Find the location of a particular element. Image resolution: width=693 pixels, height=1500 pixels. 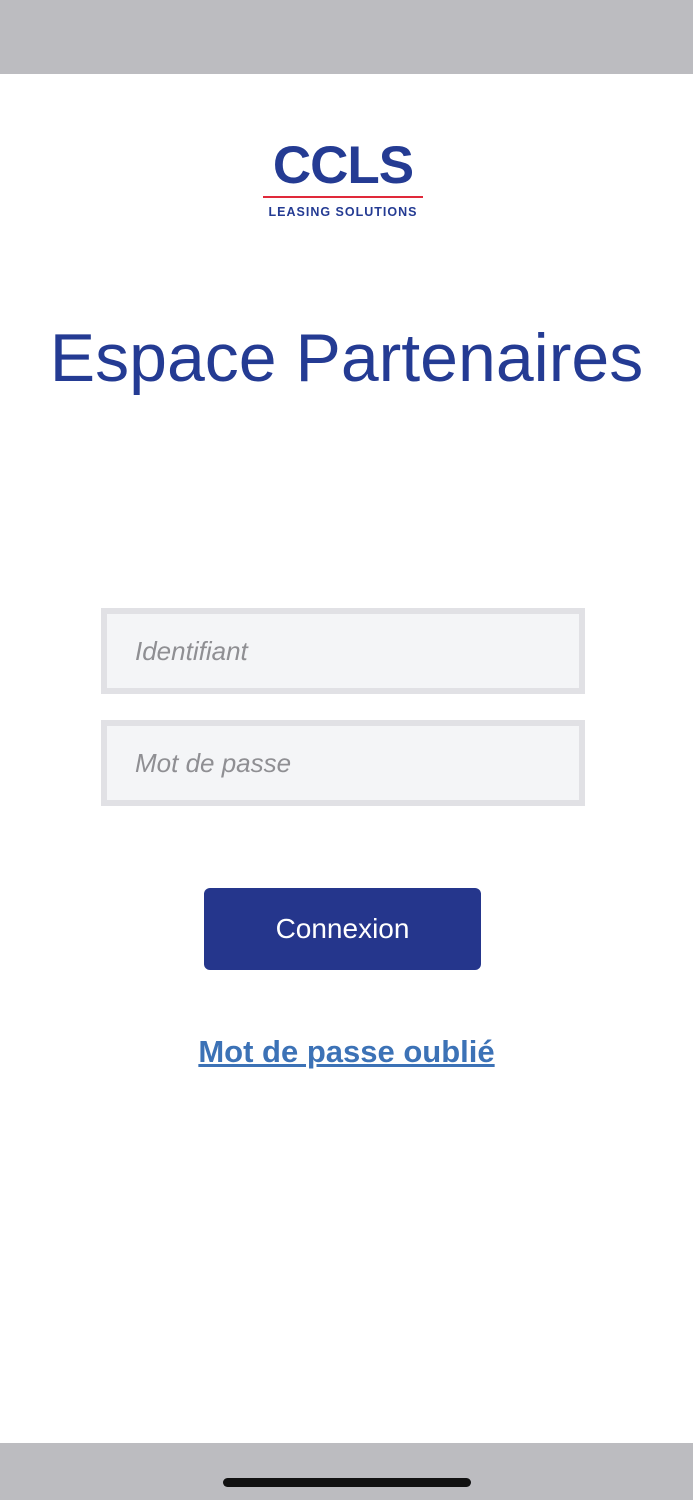

login-button: Connexion is located at coordinates (342, 929).